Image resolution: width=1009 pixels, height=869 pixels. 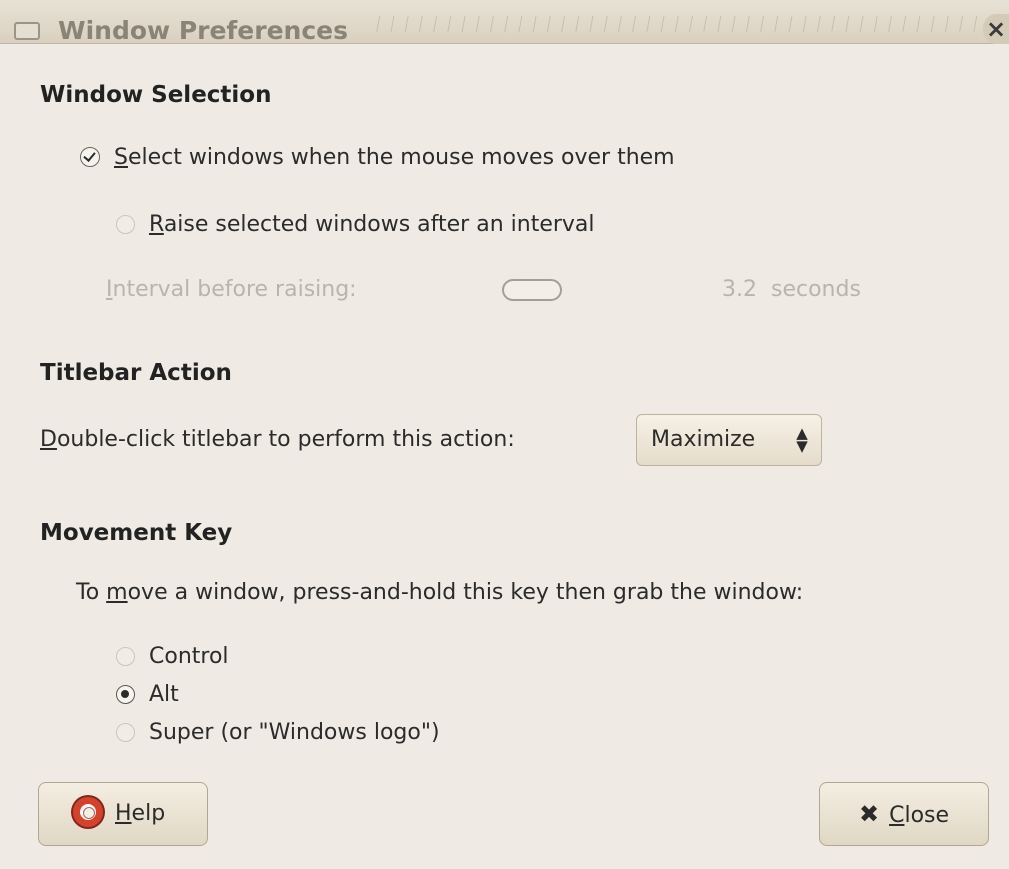 What do you see at coordinates (148, 813) in the screenshot?
I see `help-label-rest: elp` at bounding box center [148, 813].